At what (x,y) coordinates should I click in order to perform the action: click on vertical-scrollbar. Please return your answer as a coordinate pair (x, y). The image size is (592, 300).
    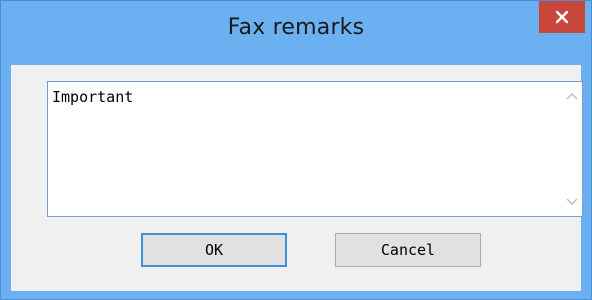
    Looking at the image, I should click on (572, 149).